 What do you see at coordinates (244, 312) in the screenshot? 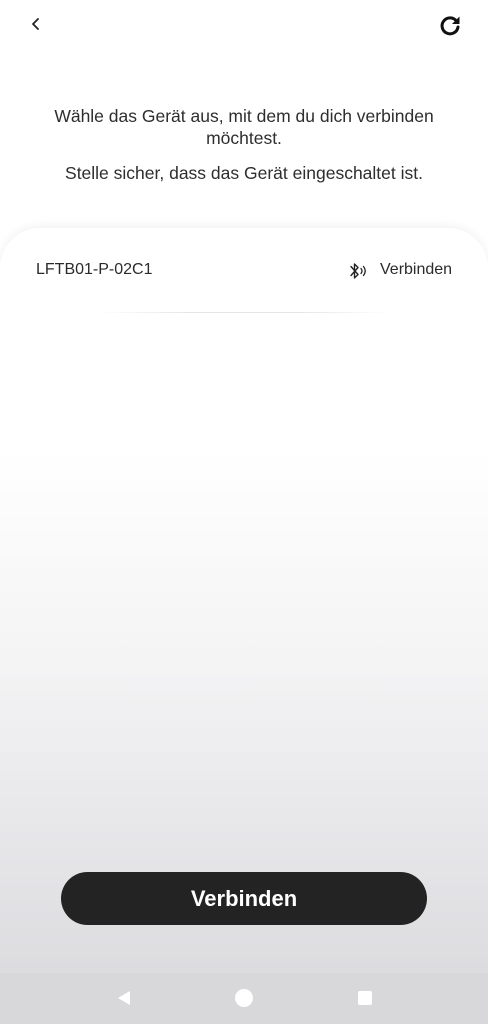
I see `row-divider` at bounding box center [244, 312].